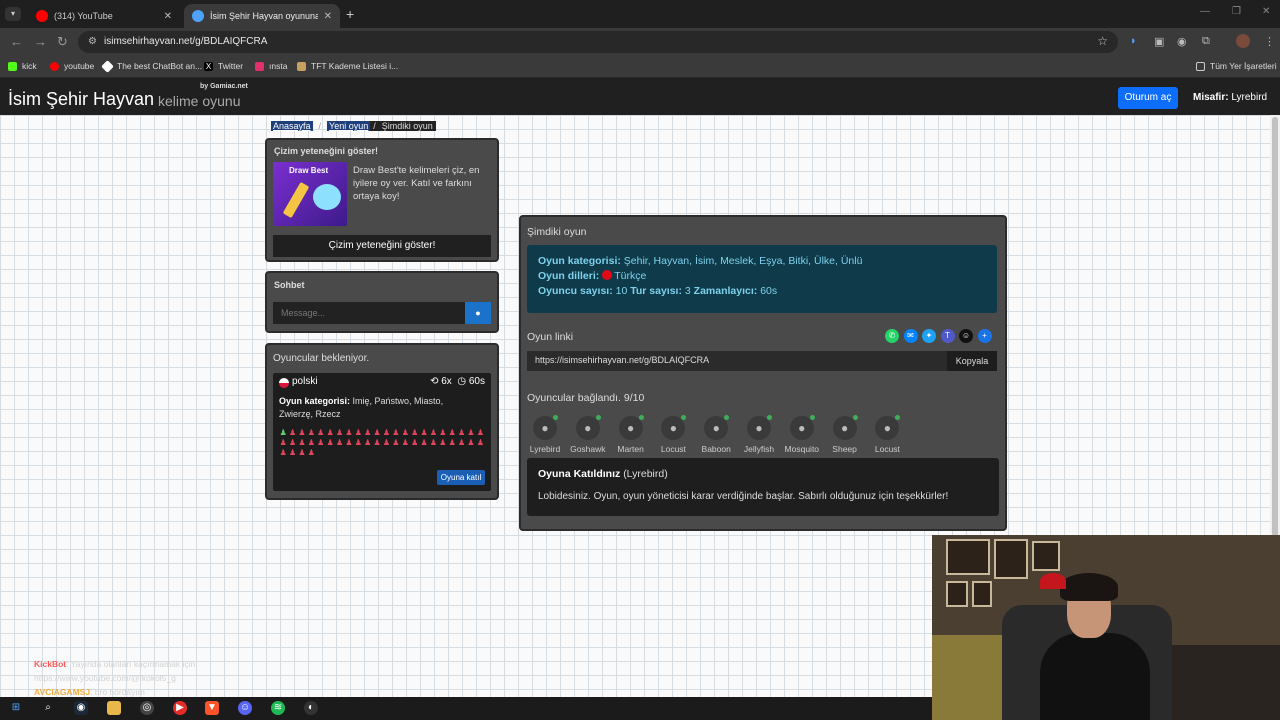  I want to click on players-value: 10, so click(621, 291).